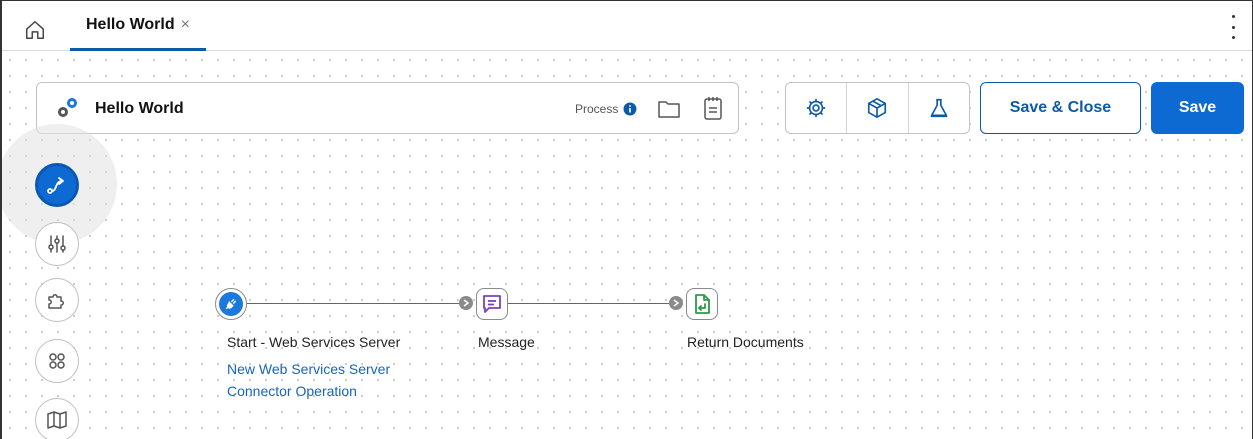  What do you see at coordinates (130, 24) in the screenshot?
I see `tab-title: Hello World` at bounding box center [130, 24].